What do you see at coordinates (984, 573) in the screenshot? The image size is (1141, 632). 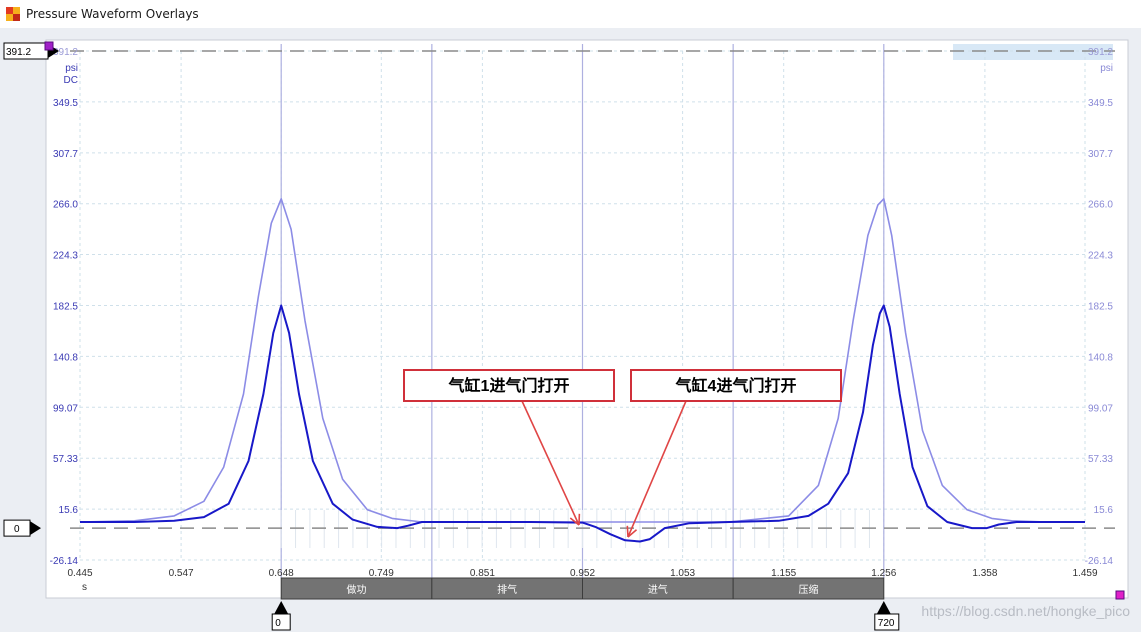 I see `x-tick-label: 1.358` at bounding box center [984, 573].